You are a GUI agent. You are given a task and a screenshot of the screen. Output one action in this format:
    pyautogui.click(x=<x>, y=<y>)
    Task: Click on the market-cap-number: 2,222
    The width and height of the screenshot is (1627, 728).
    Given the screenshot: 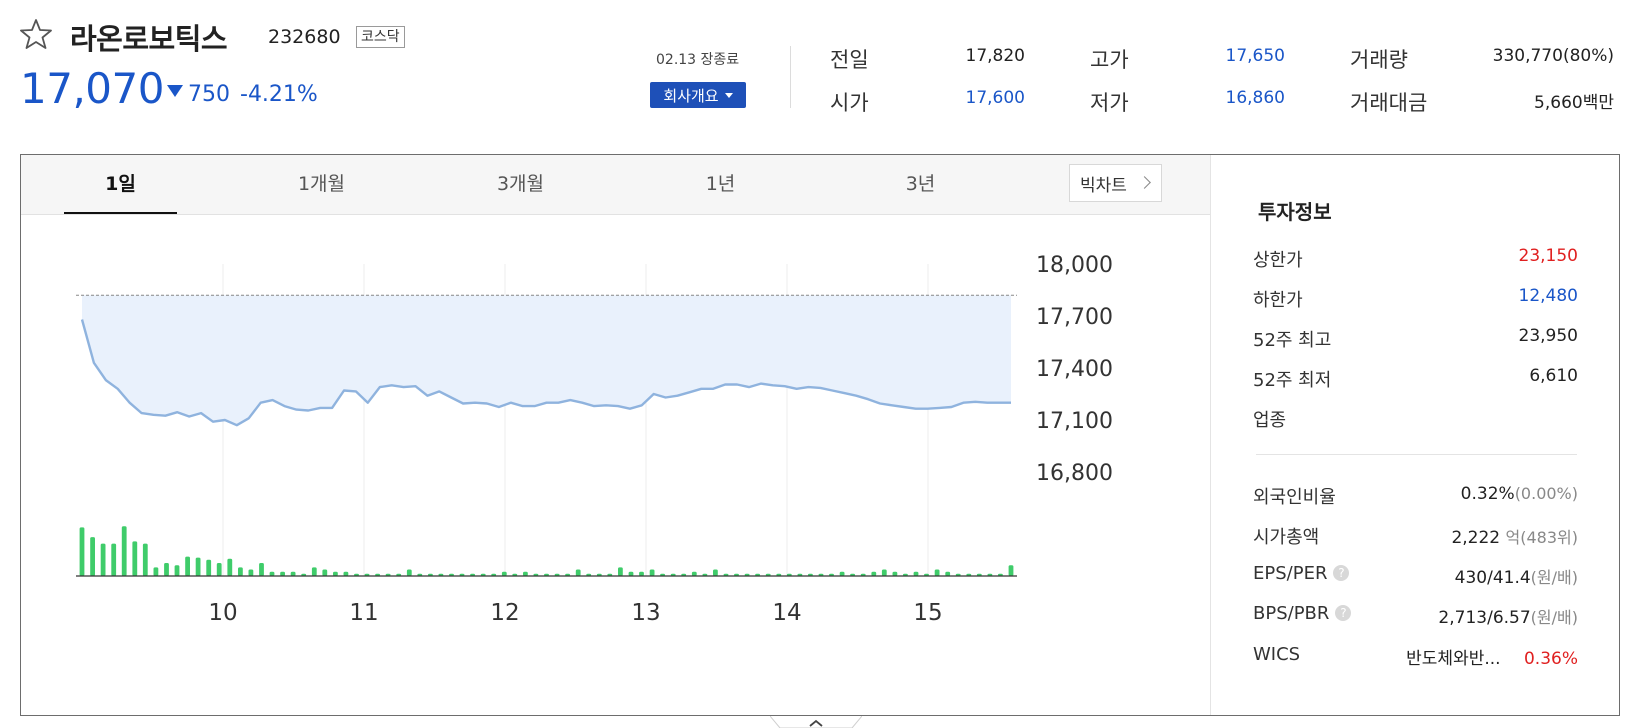 What is the action you would take?
    pyautogui.click(x=1476, y=538)
    